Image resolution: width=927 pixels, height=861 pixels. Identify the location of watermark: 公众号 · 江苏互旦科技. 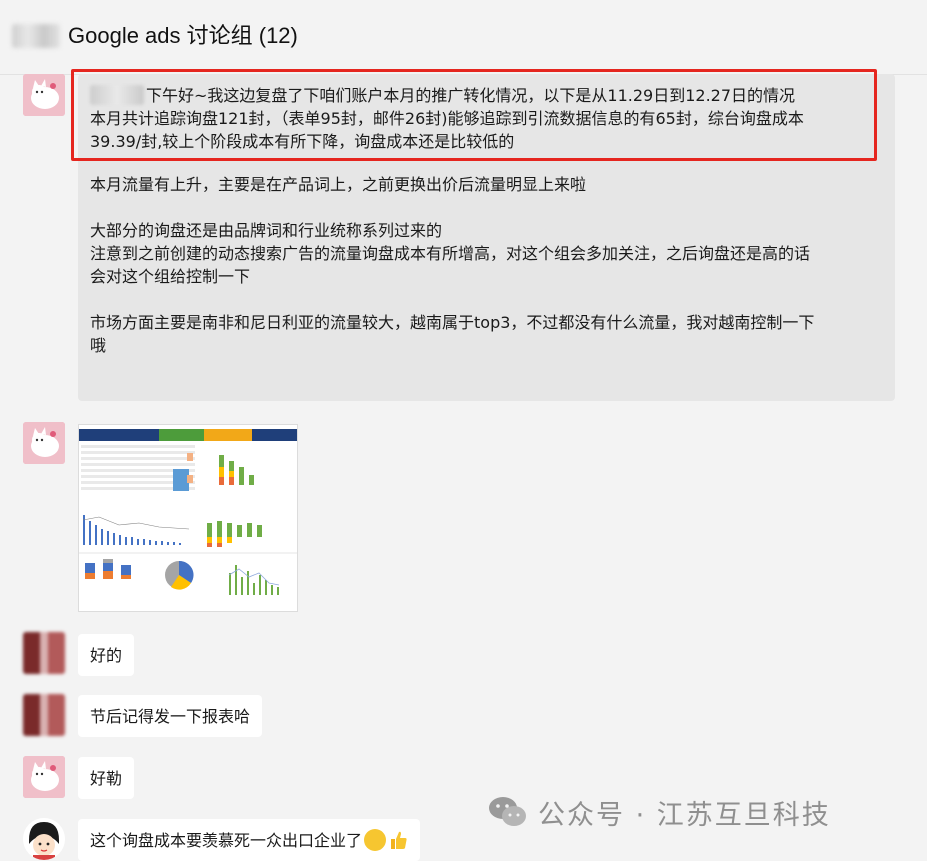
(659, 812).